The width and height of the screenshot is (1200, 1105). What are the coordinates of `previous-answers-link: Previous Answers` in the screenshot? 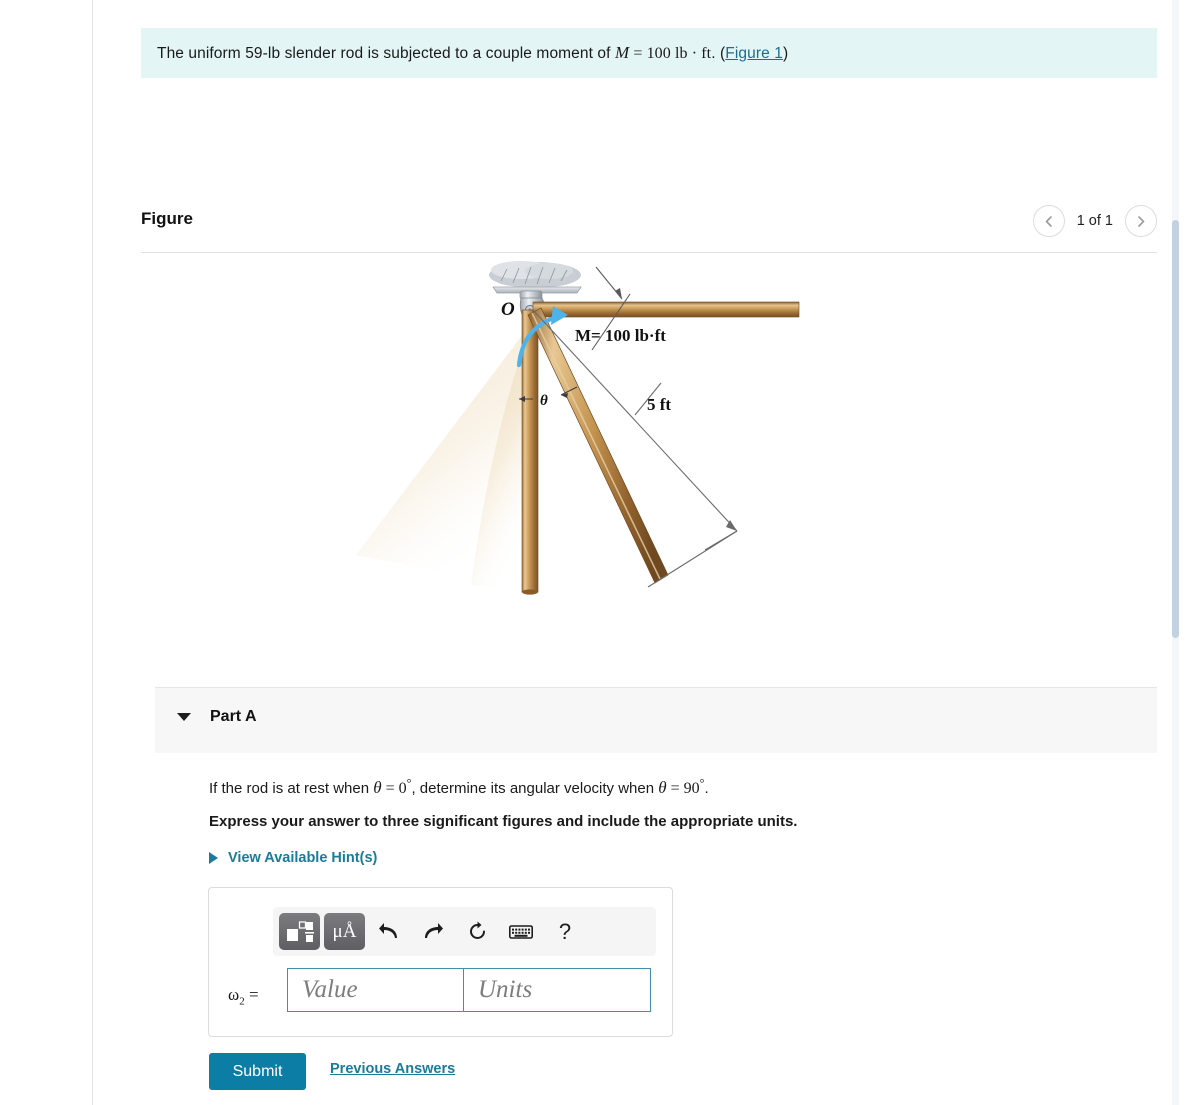 It's located at (392, 1069).